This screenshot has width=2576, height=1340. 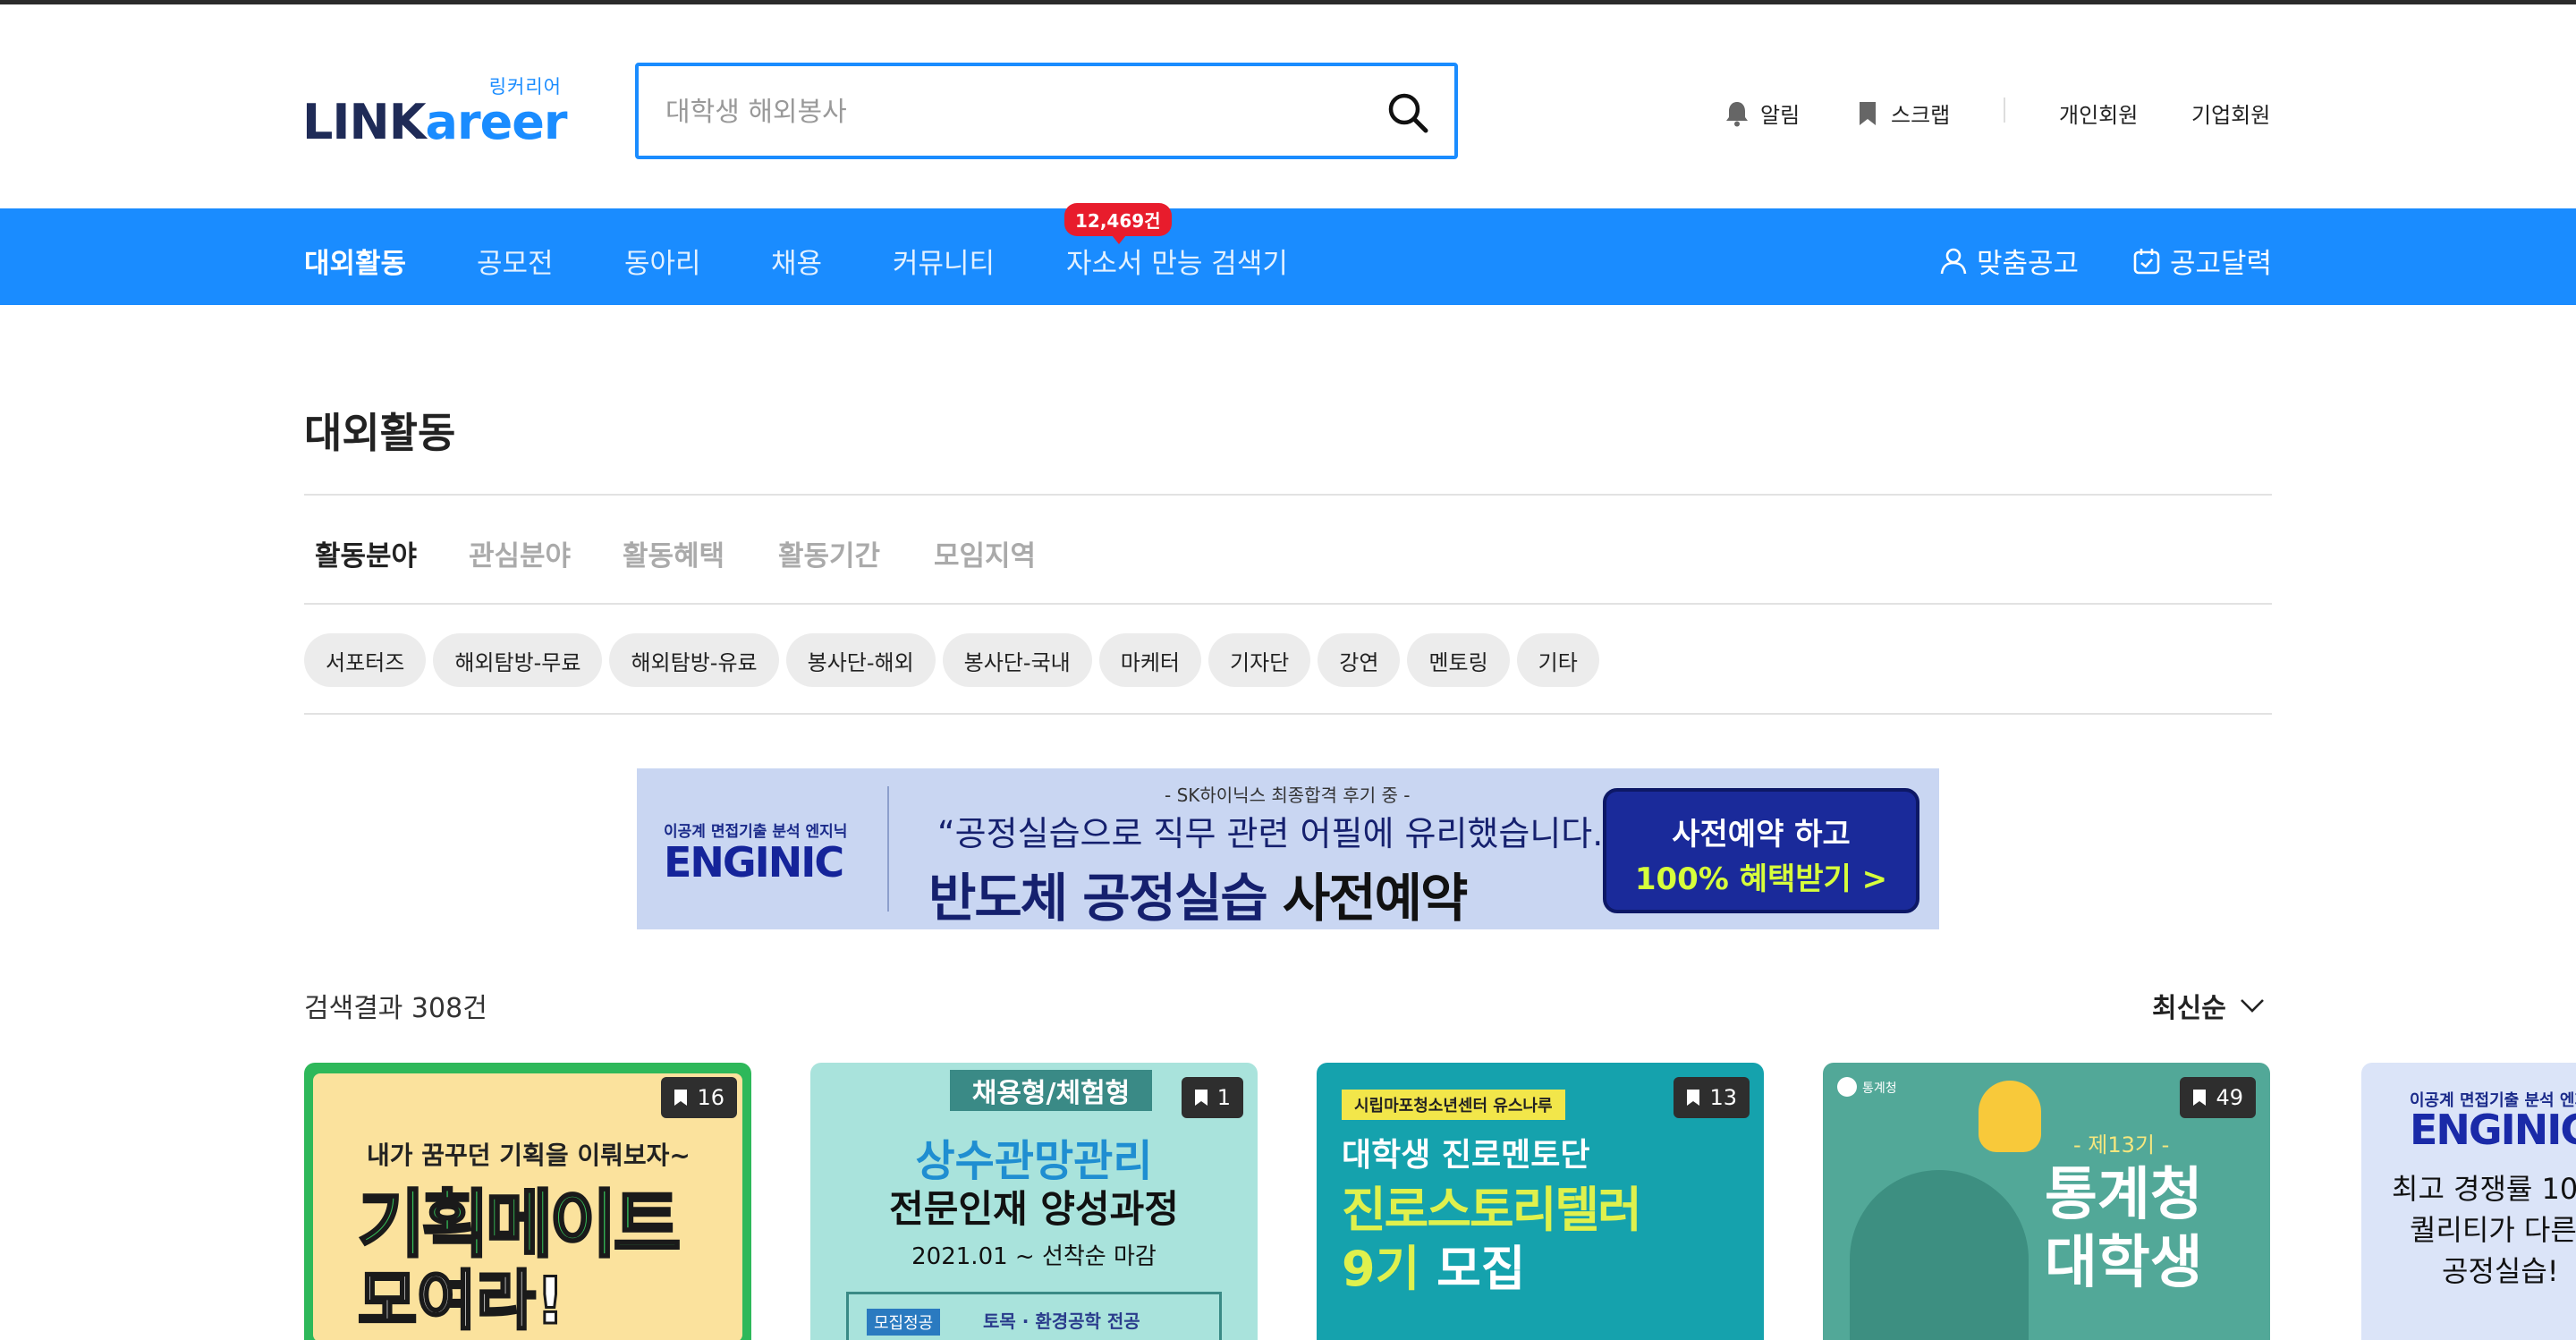 What do you see at coordinates (1557, 660) in the screenshot?
I see `chip-etc: 기타` at bounding box center [1557, 660].